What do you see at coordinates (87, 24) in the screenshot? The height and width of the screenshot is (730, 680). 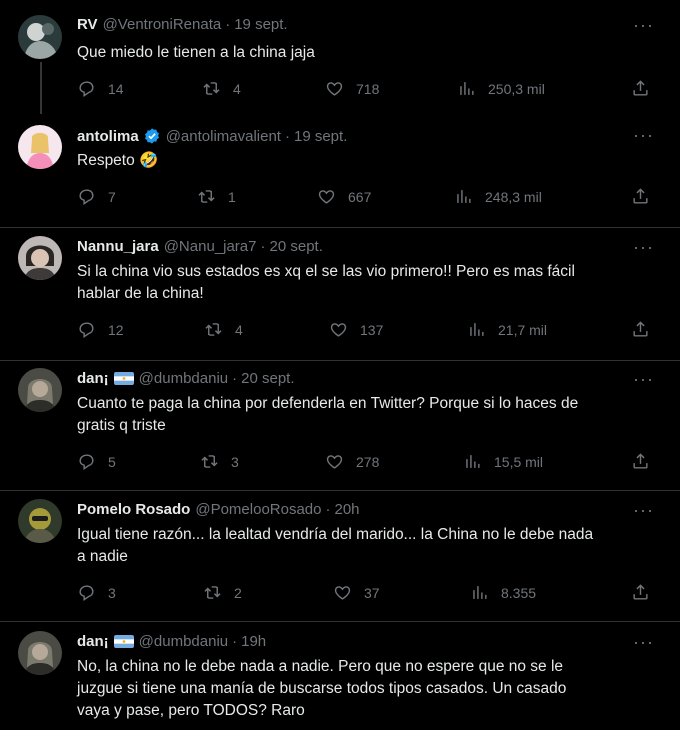 I see `display-name: RV` at bounding box center [87, 24].